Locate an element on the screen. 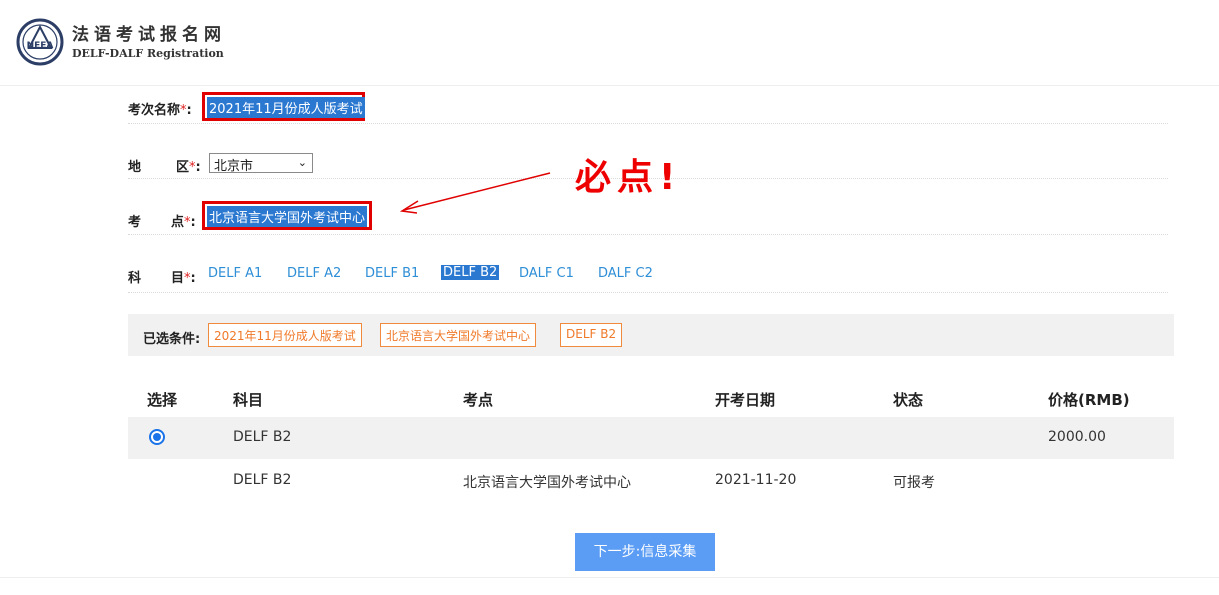 The image size is (1219, 595). chevron-down-icon: ⌄ is located at coordinates (302, 162).